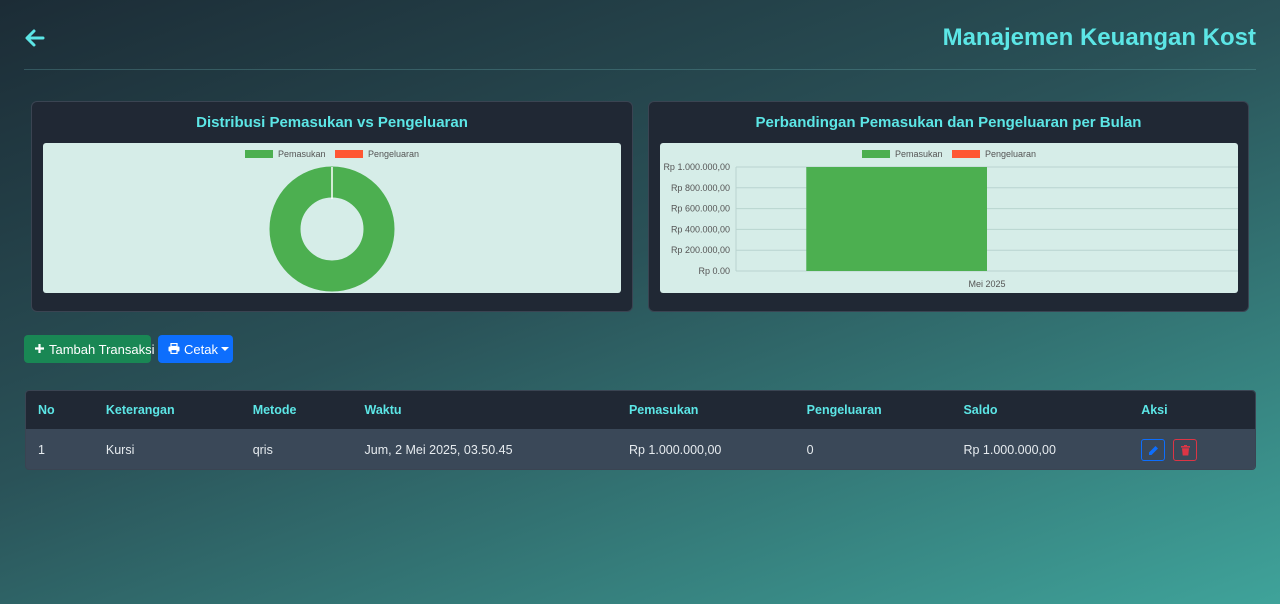 This screenshot has width=1280, height=604. Describe the element at coordinates (274, 410) in the screenshot. I see `column-header: Metode` at that location.